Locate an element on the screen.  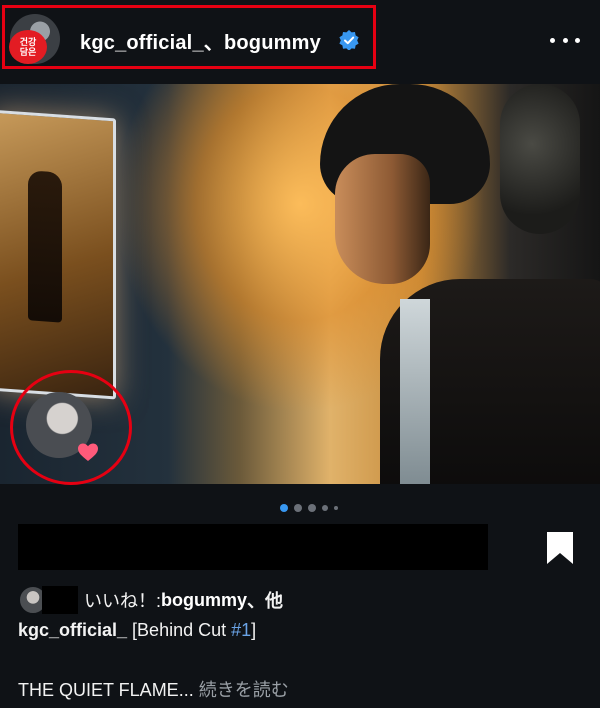
post-header: 건강 담은 kgc_official_、bogummy is located at coordinates (300, 42).